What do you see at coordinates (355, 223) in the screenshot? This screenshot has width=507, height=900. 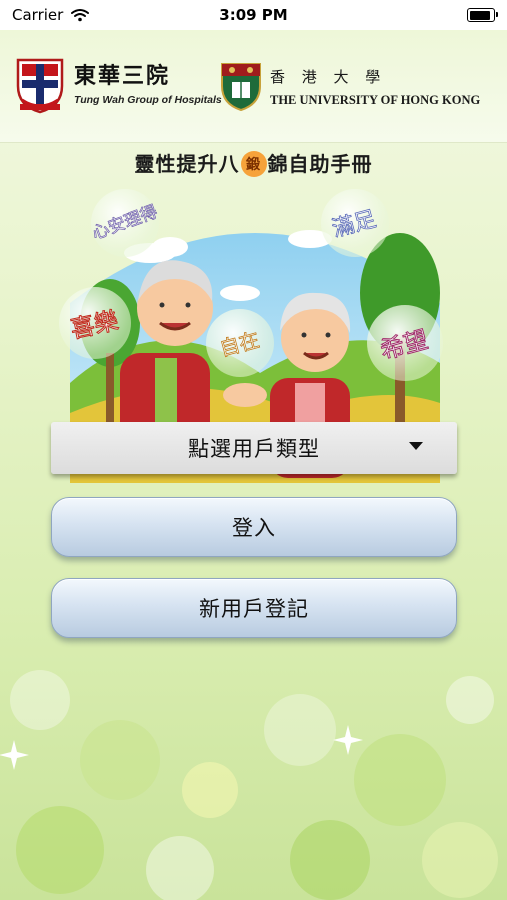 I see `bubble-manzu: 滿足` at bounding box center [355, 223].